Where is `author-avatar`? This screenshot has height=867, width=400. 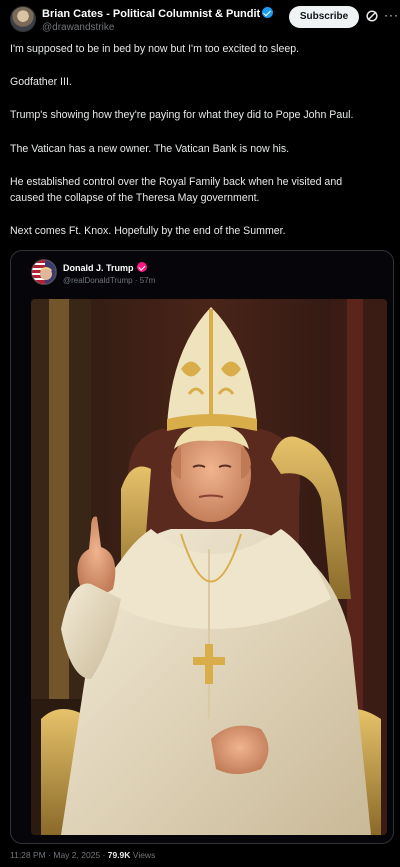 author-avatar is located at coordinates (23, 19).